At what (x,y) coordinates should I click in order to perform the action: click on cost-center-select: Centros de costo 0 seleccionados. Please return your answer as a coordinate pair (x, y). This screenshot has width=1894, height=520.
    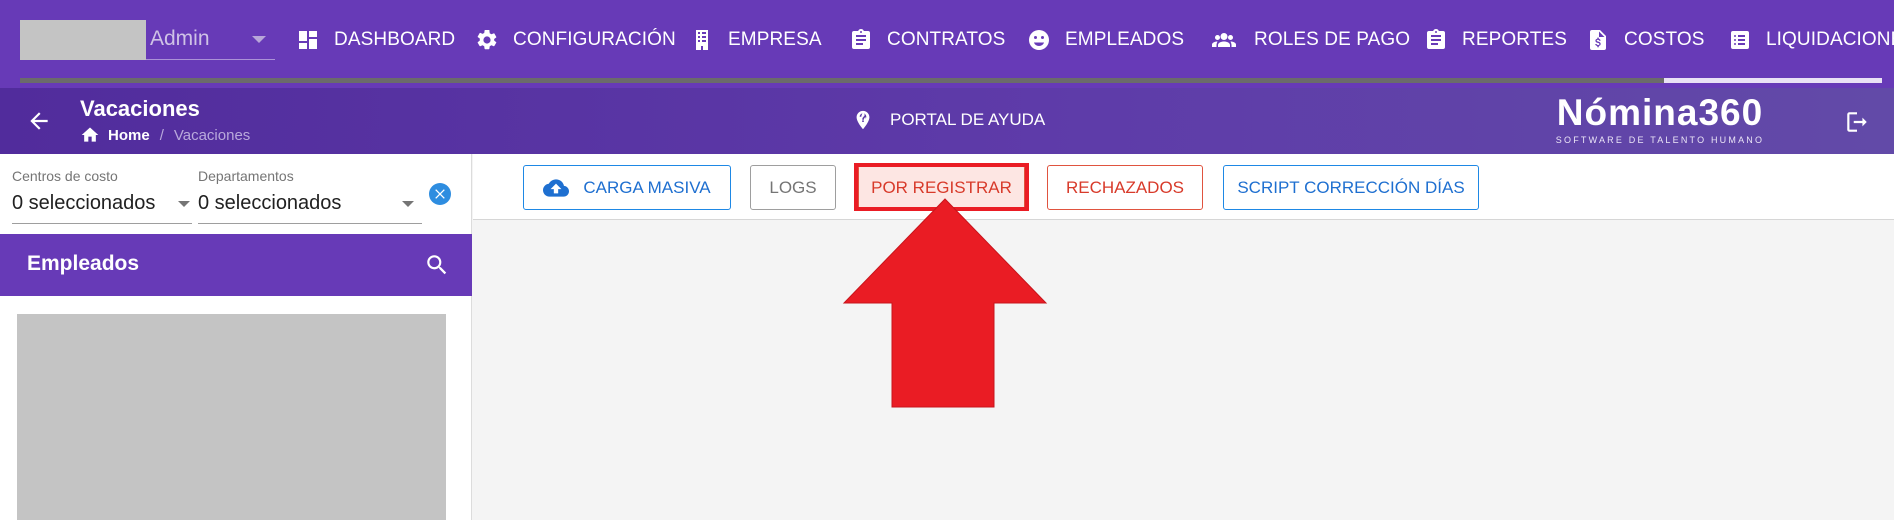
    Looking at the image, I should click on (102, 201).